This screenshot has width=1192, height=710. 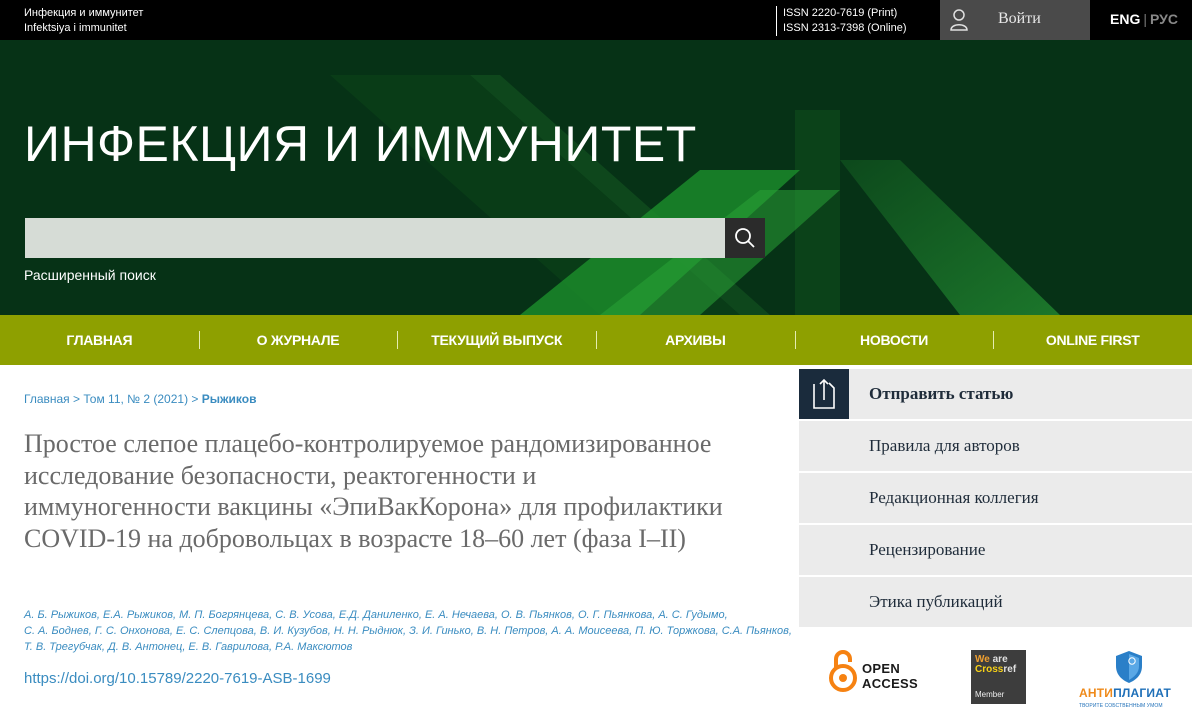 I want to click on crossref-text: We are Crossref, so click(x=995, y=665).